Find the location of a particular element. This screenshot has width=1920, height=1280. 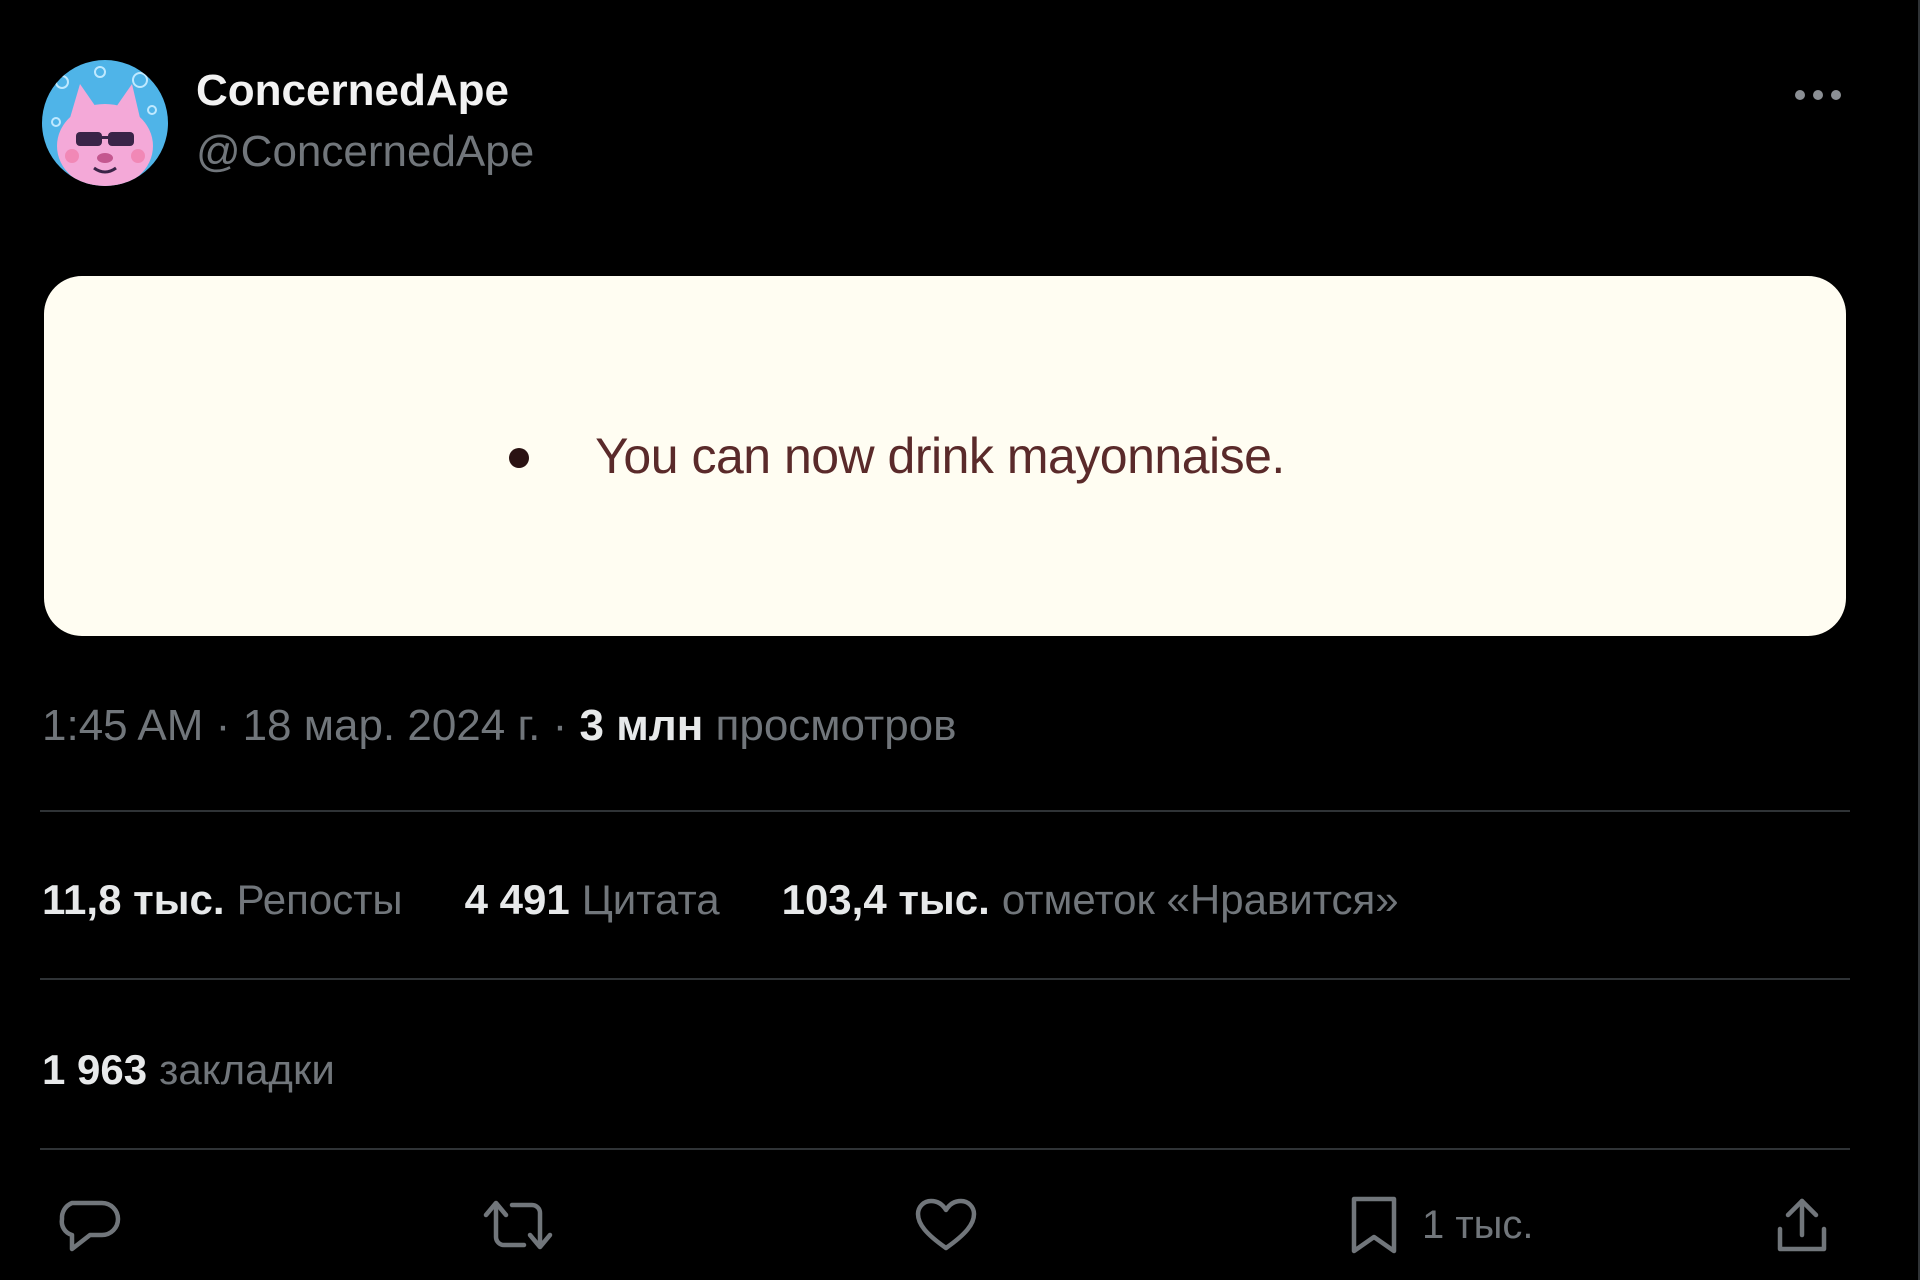

bookmarks-count: 1 963 is located at coordinates (95, 1069).